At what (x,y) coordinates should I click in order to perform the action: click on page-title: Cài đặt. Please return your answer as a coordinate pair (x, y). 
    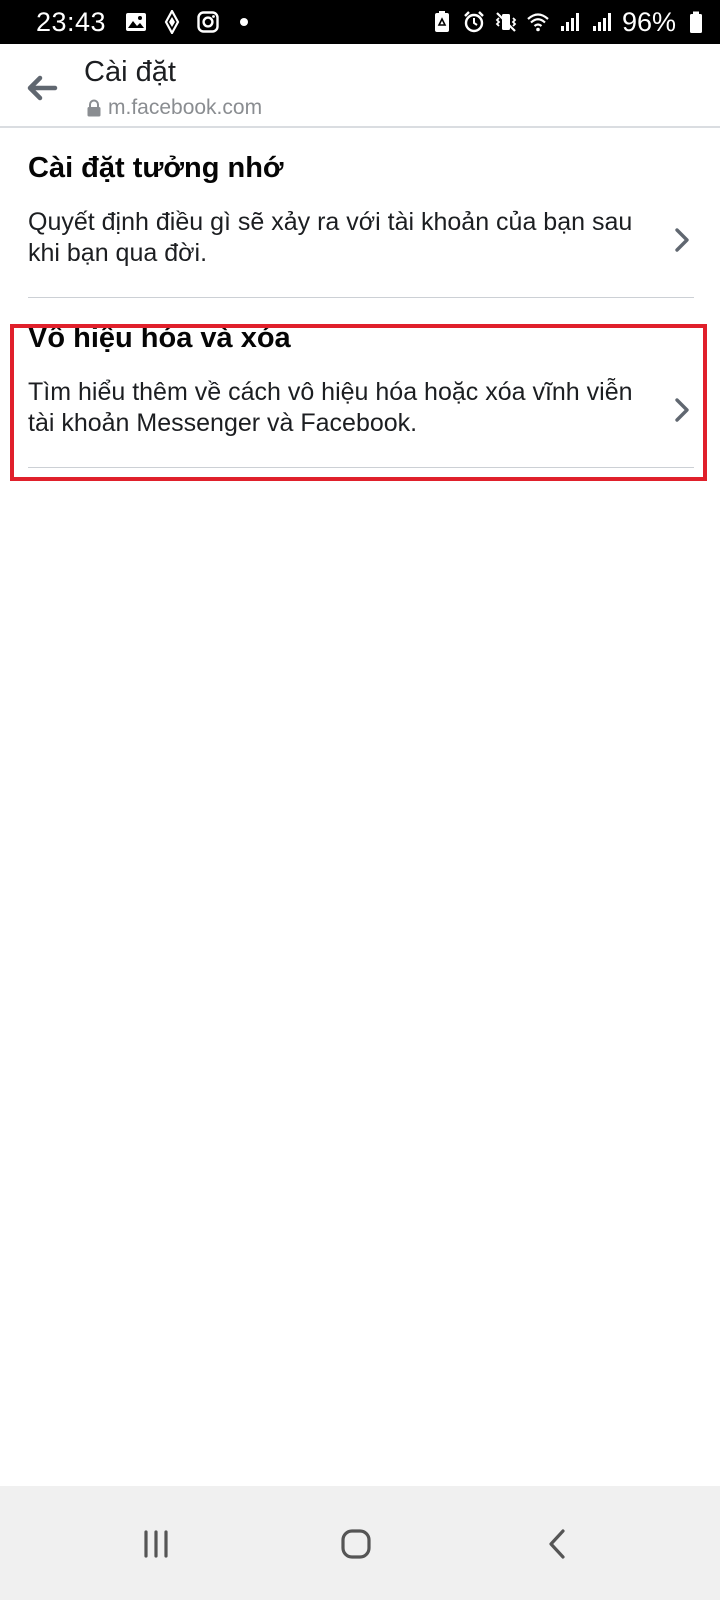
    Looking at the image, I should click on (130, 72).